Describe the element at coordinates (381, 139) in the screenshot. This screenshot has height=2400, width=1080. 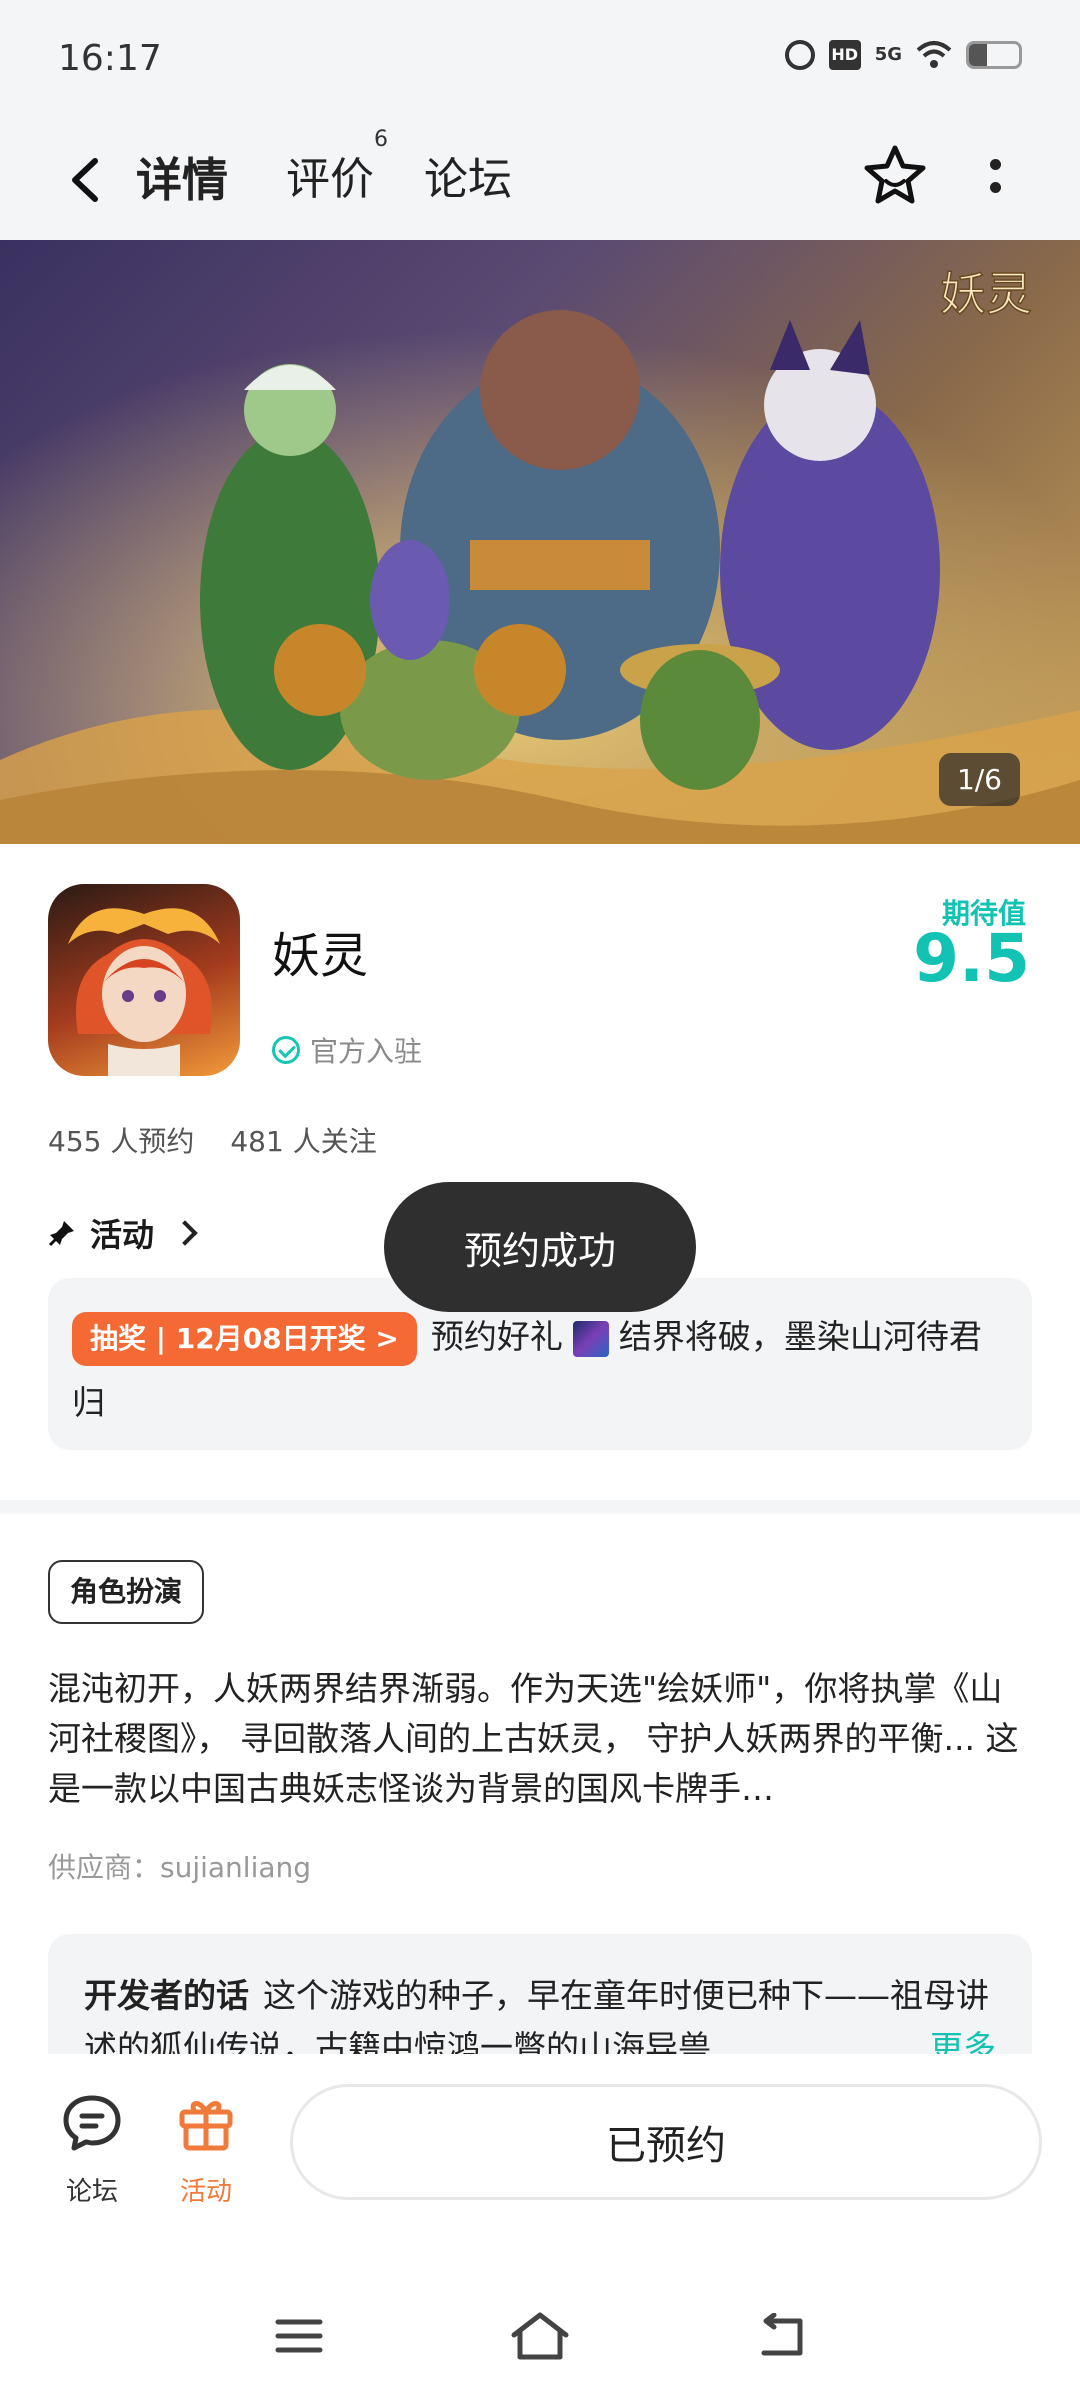
I see `reviews-count-badge: 6` at that location.